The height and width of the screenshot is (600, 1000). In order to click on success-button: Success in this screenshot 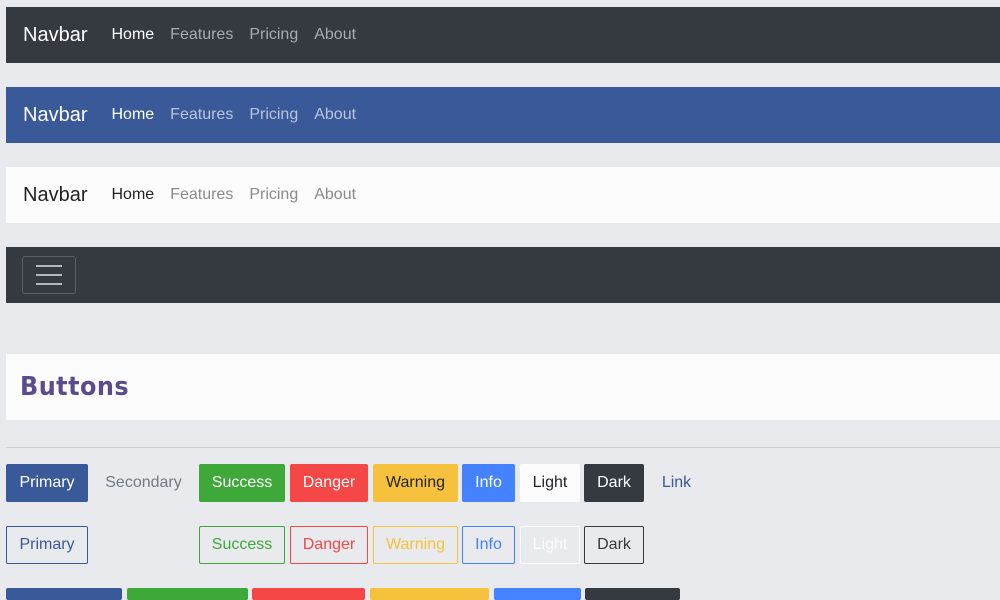, I will do `click(242, 483)`.